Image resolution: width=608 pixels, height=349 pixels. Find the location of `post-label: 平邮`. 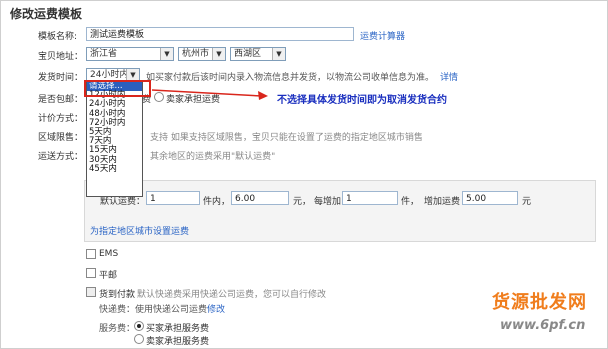

post-label: 平邮 is located at coordinates (108, 276).